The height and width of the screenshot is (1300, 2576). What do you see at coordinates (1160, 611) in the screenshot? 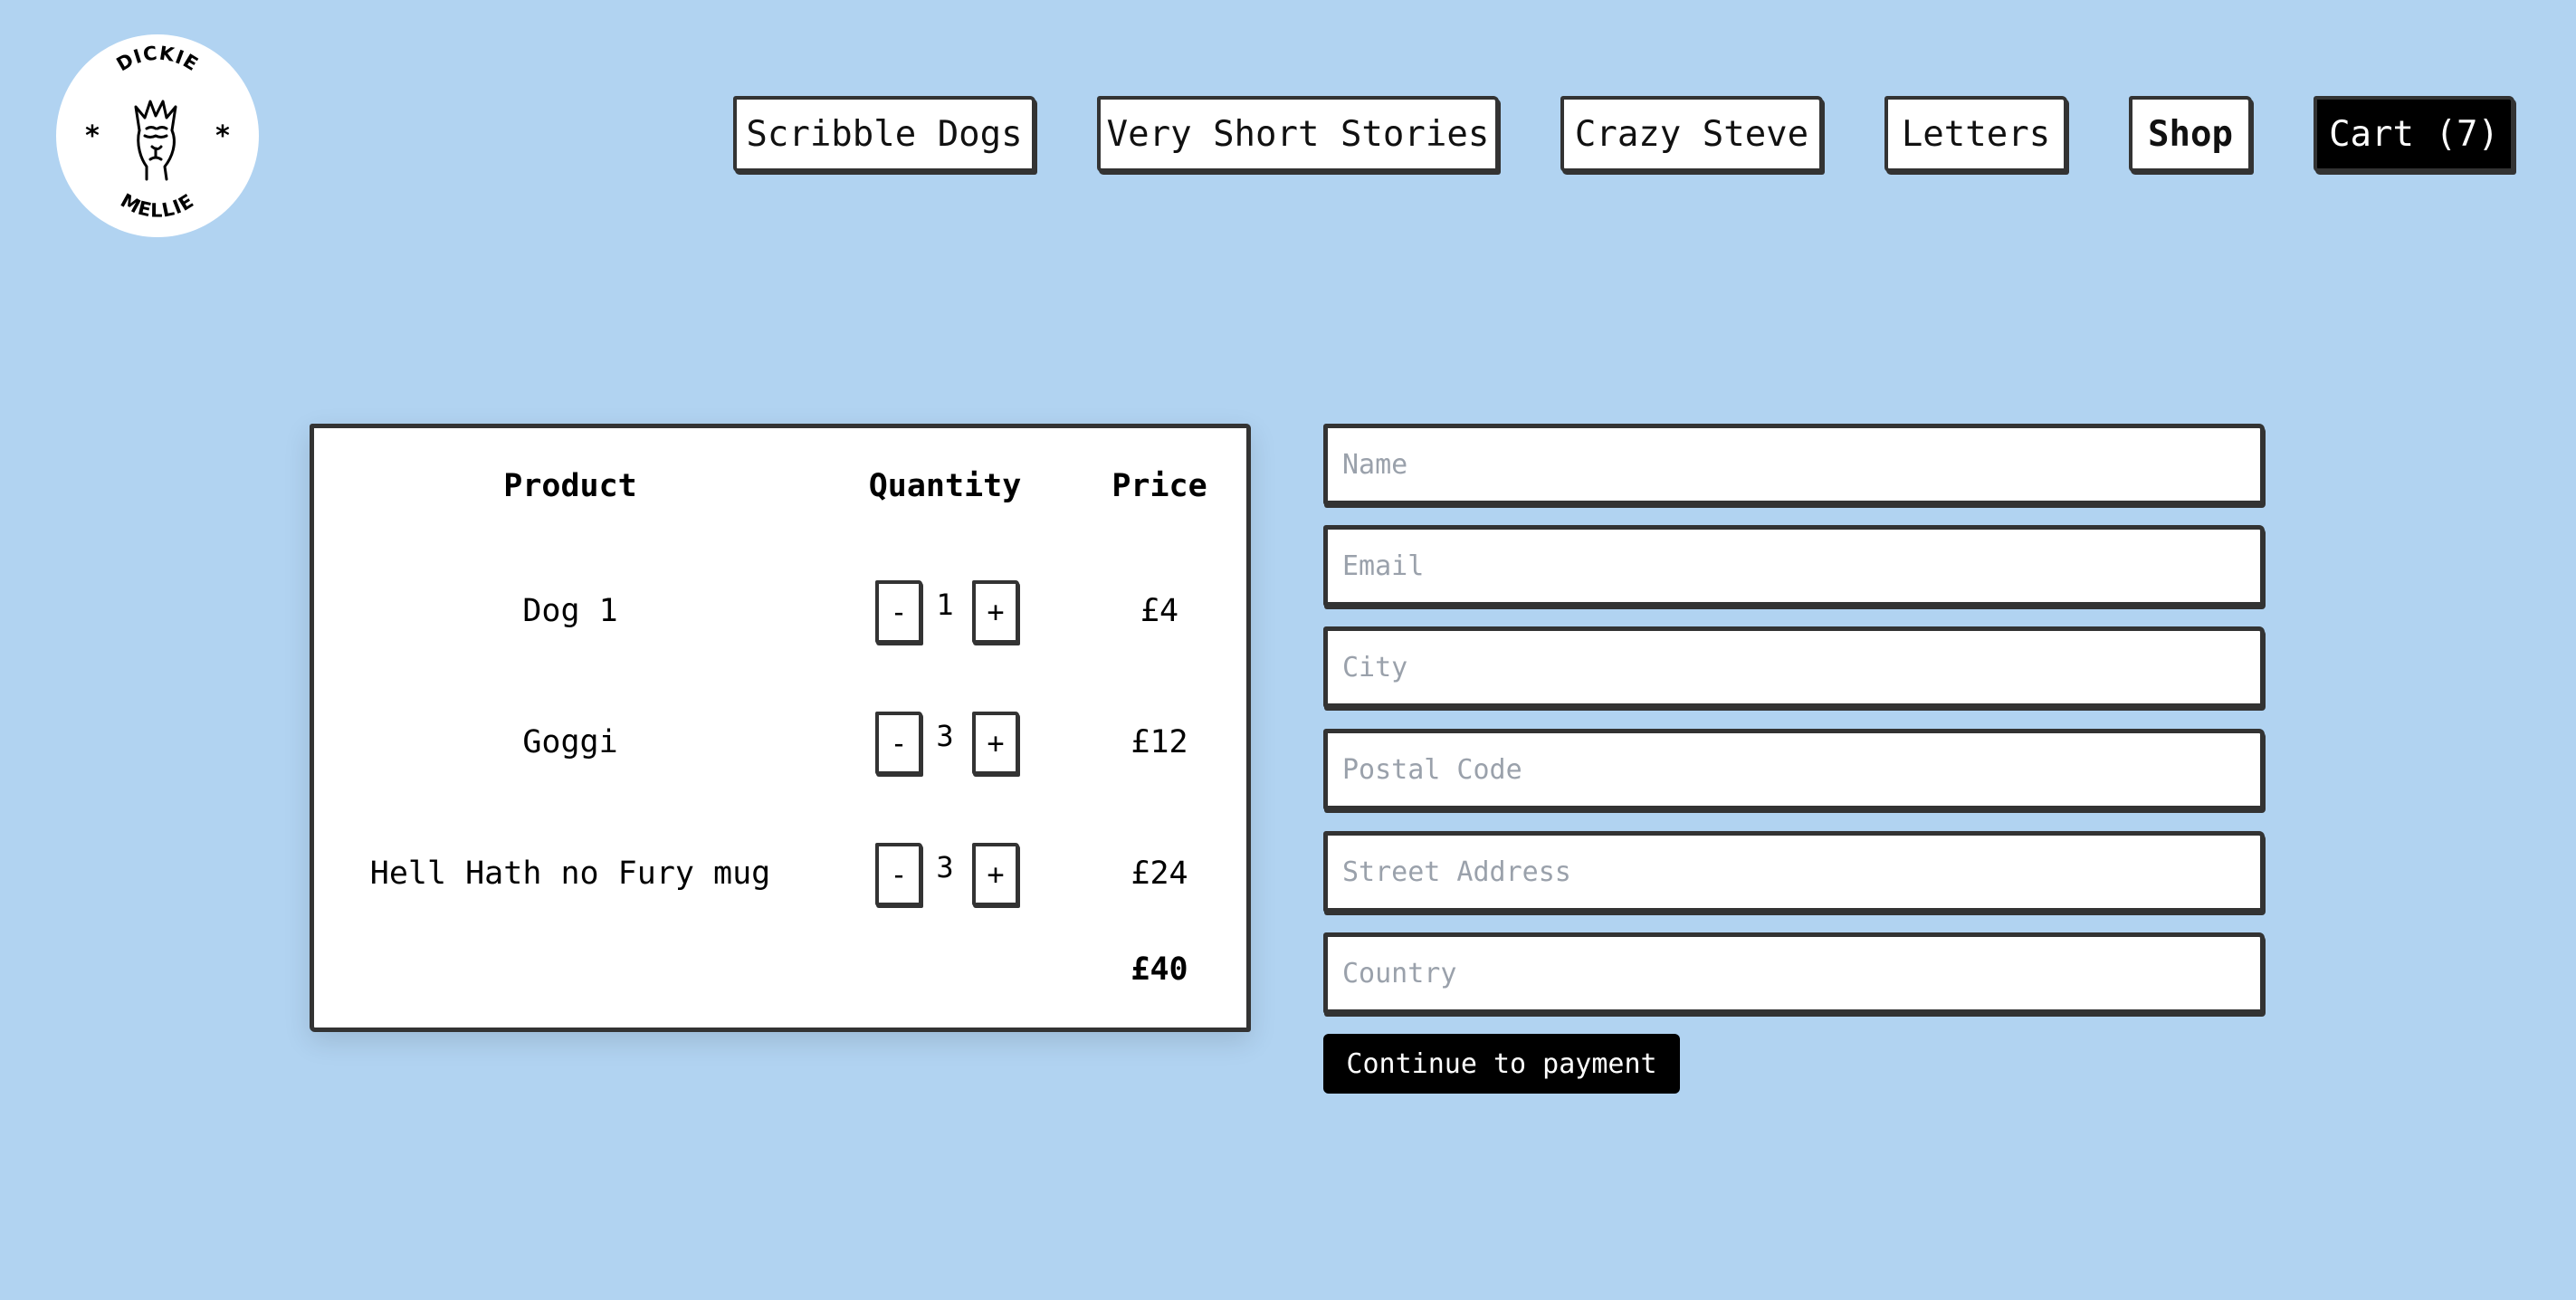
I see `row-price: £4` at bounding box center [1160, 611].